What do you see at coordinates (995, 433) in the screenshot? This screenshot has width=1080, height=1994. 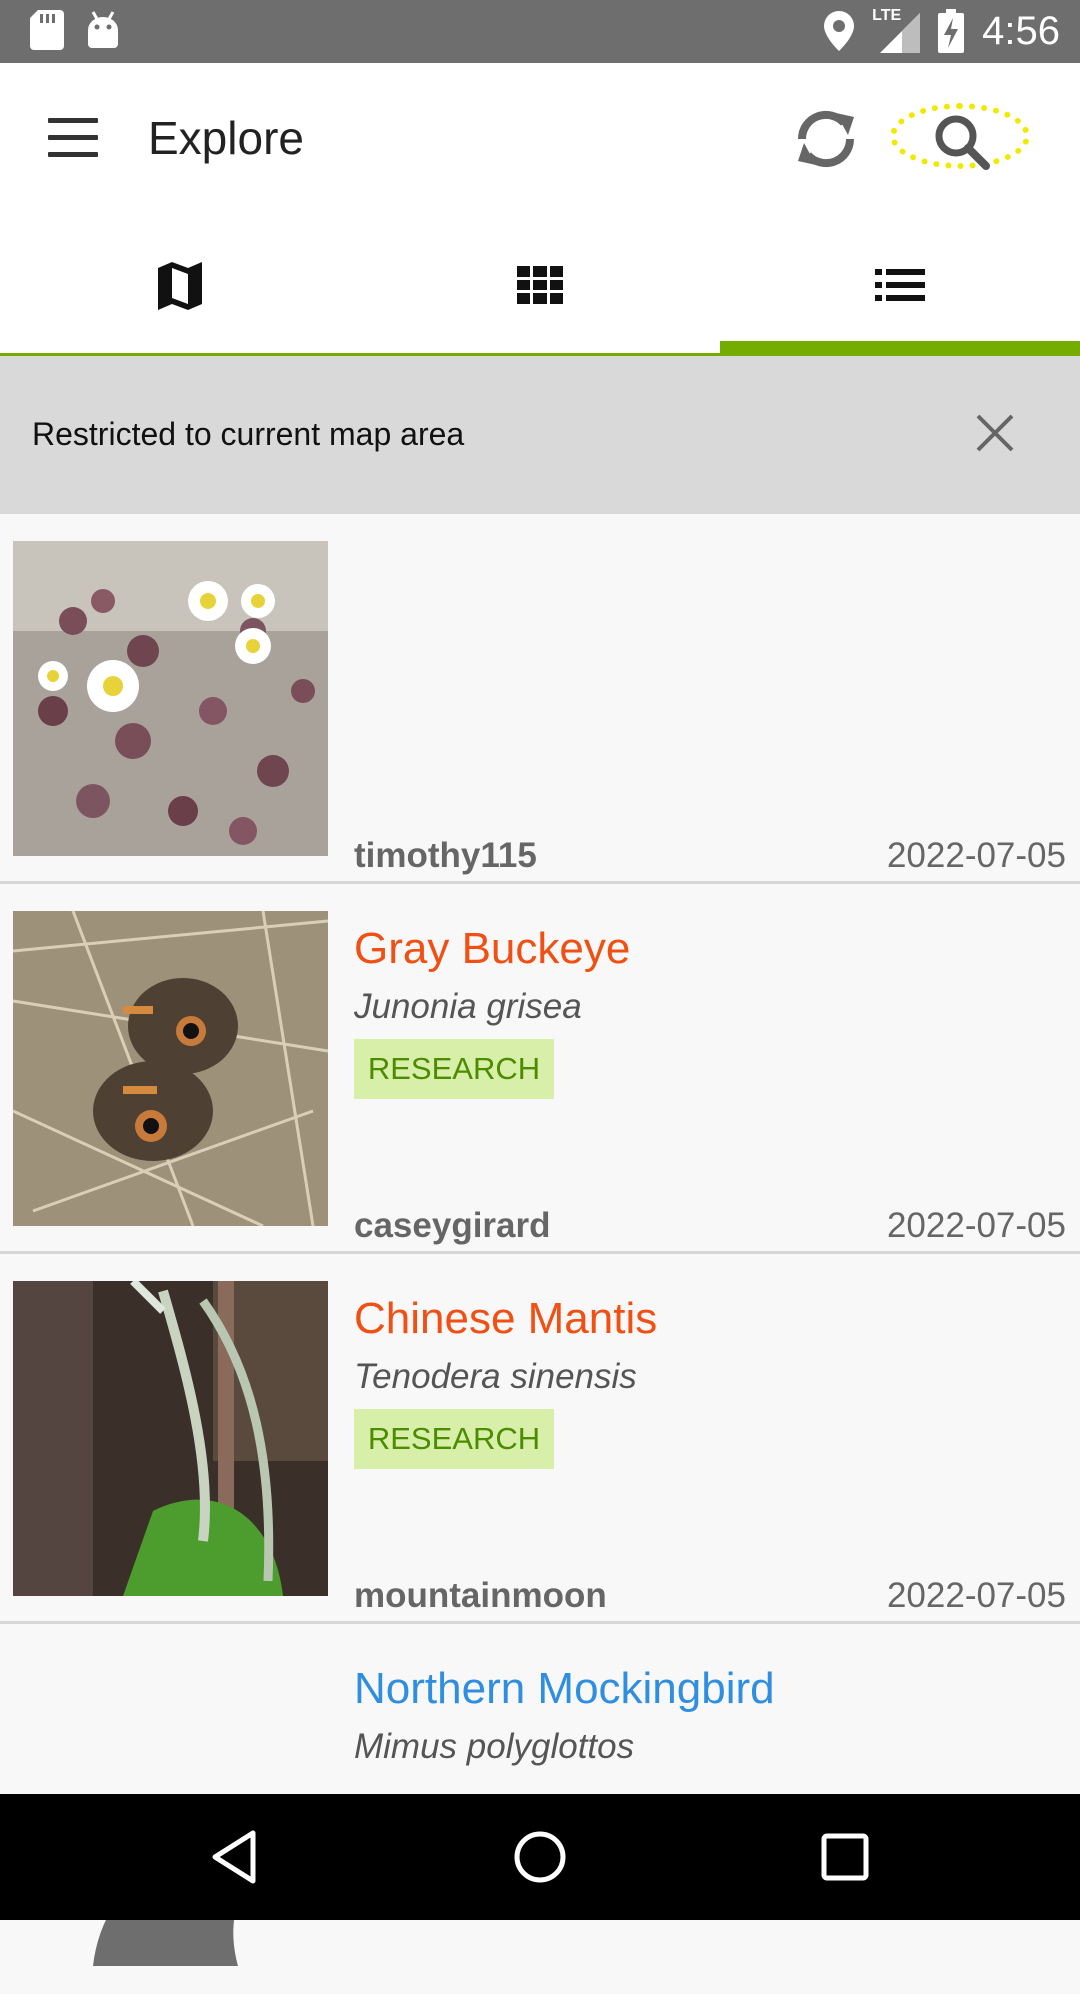 I see `close-icon` at bounding box center [995, 433].